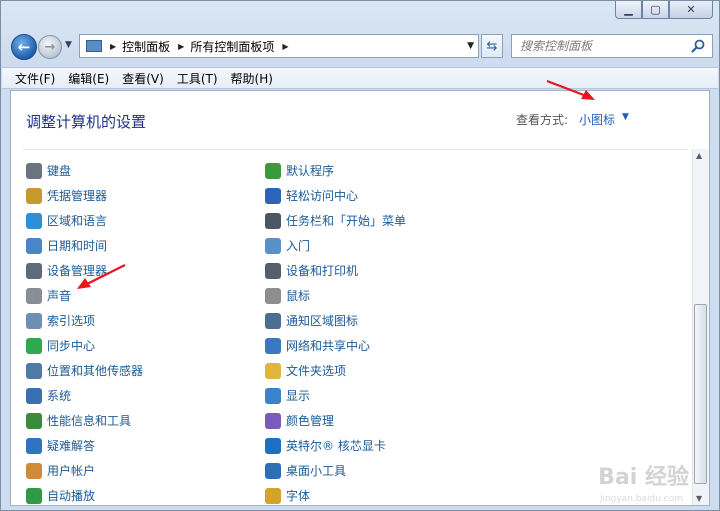 Image resolution: width=720 pixels, height=511 pixels. I want to click on back-arrow-icon: ←, so click(24, 47).